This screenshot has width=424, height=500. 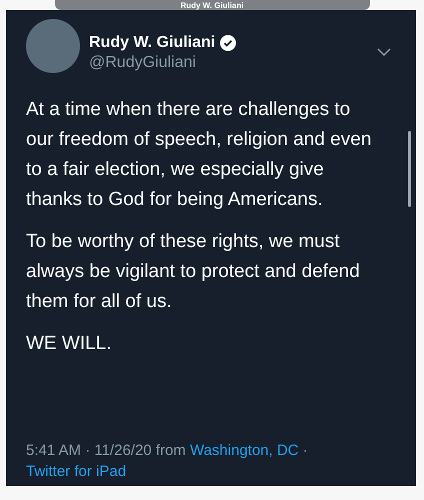 I want to click on scrollbar-thumb, so click(x=409, y=169).